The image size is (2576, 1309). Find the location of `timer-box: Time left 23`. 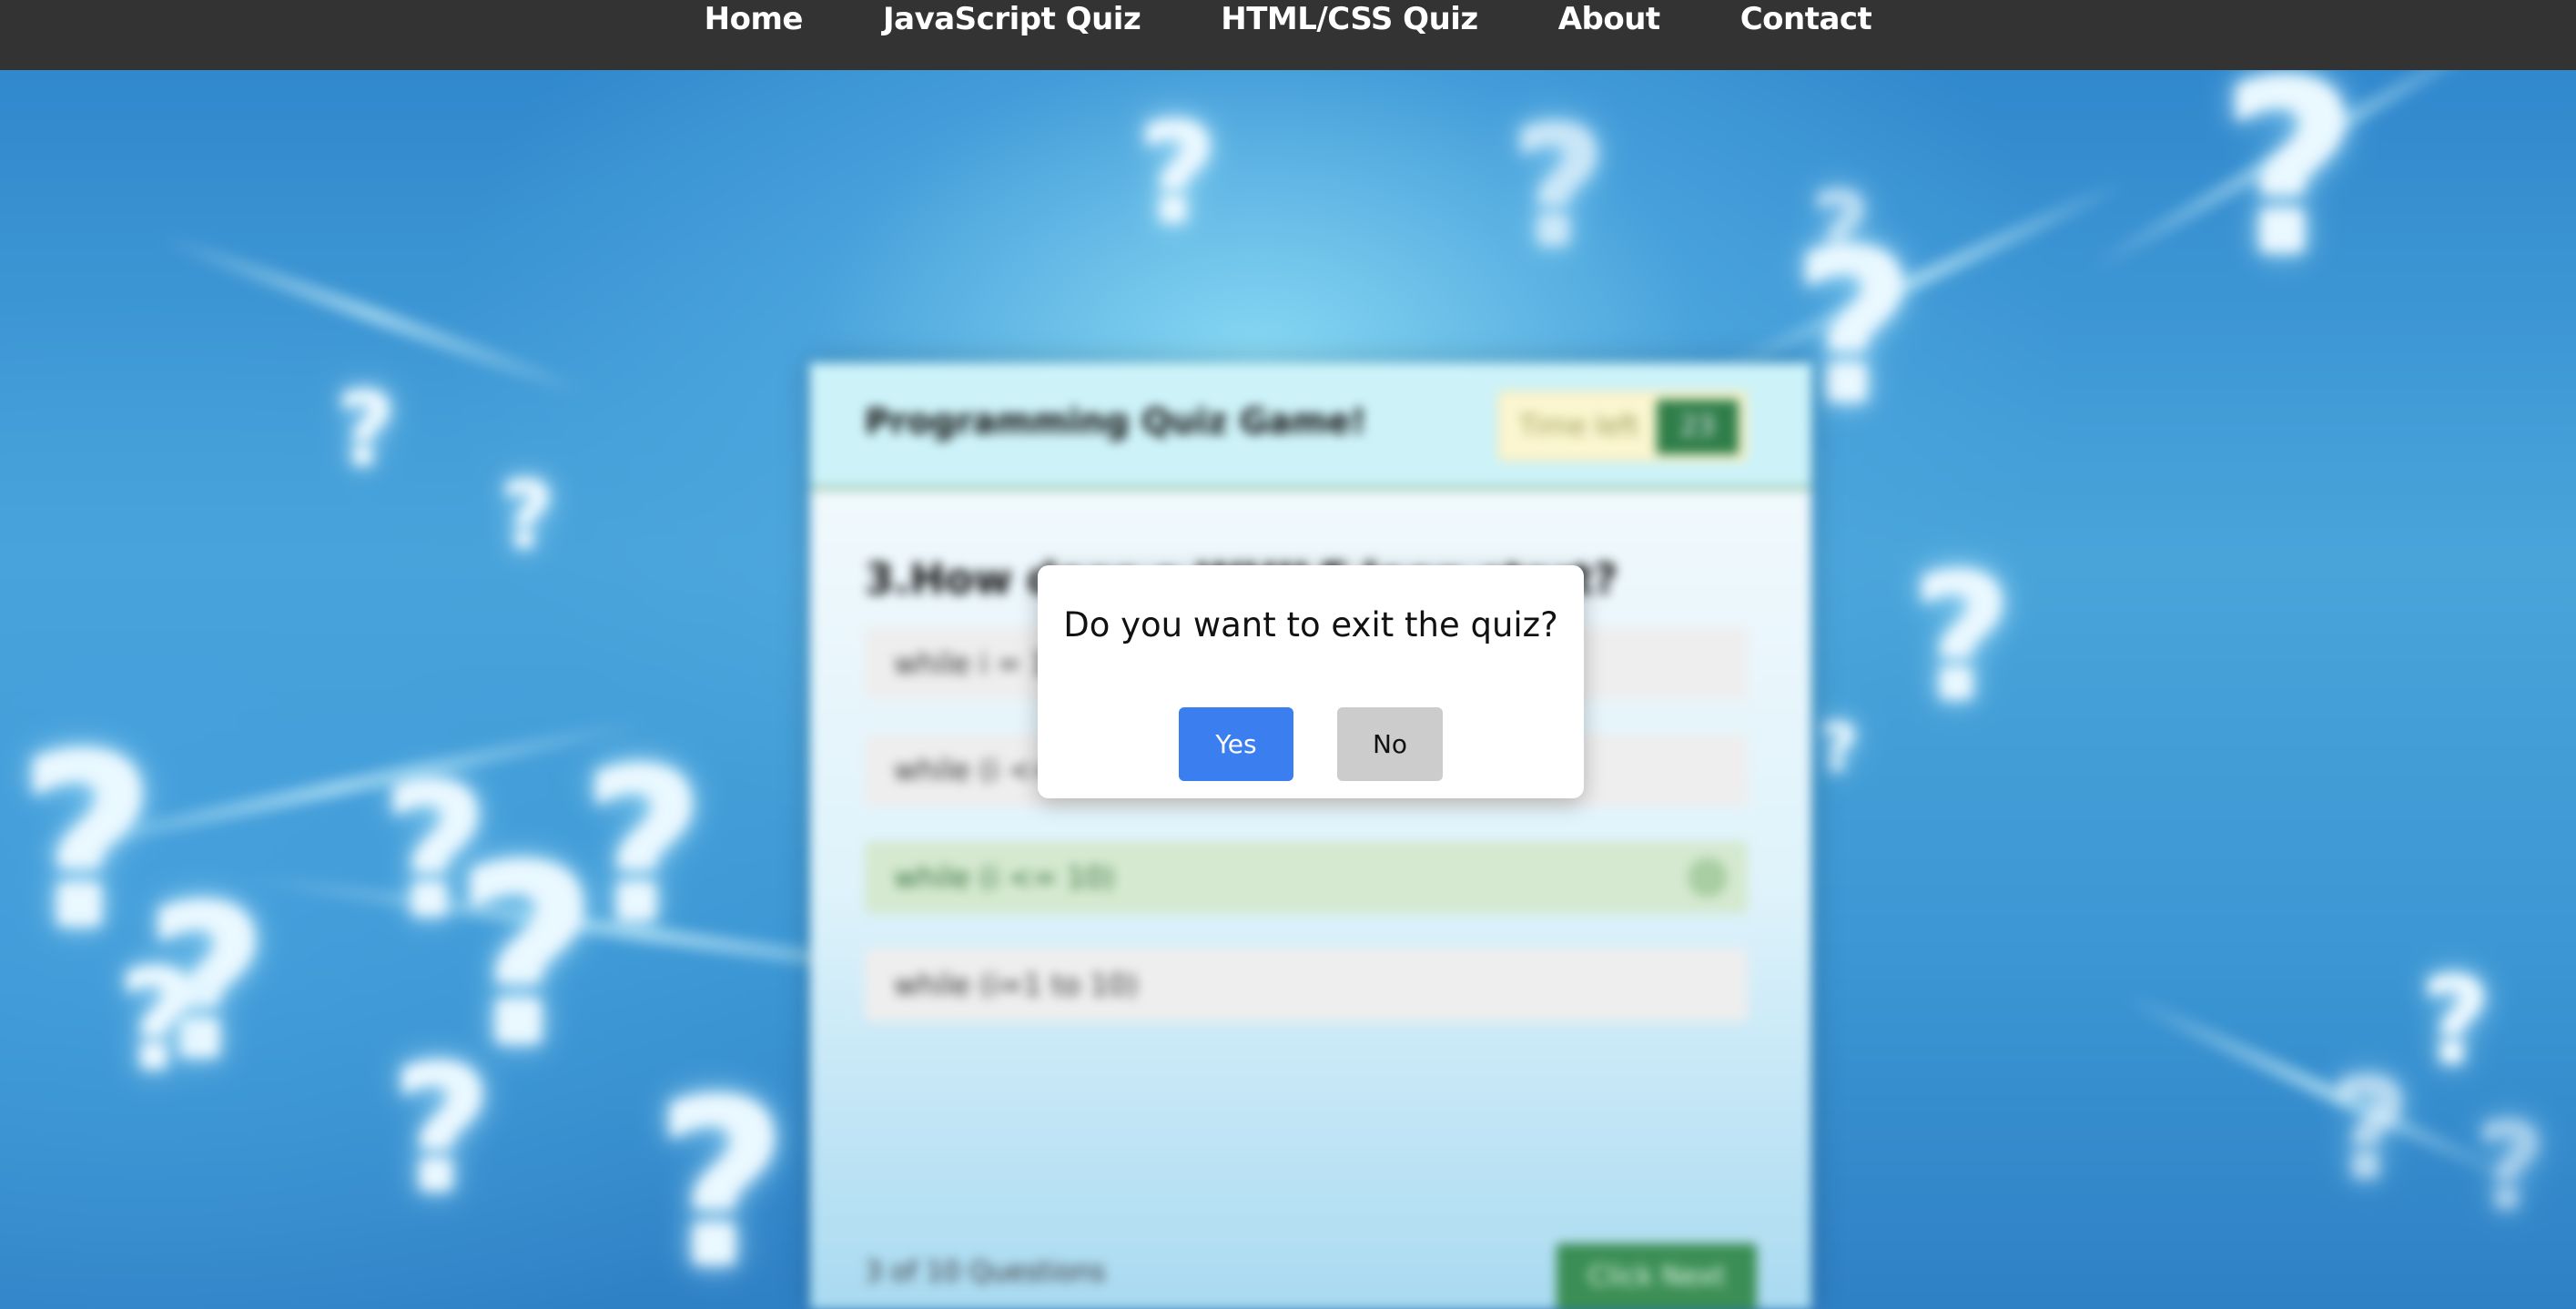

timer-box: Time left 23 is located at coordinates (1622, 426).